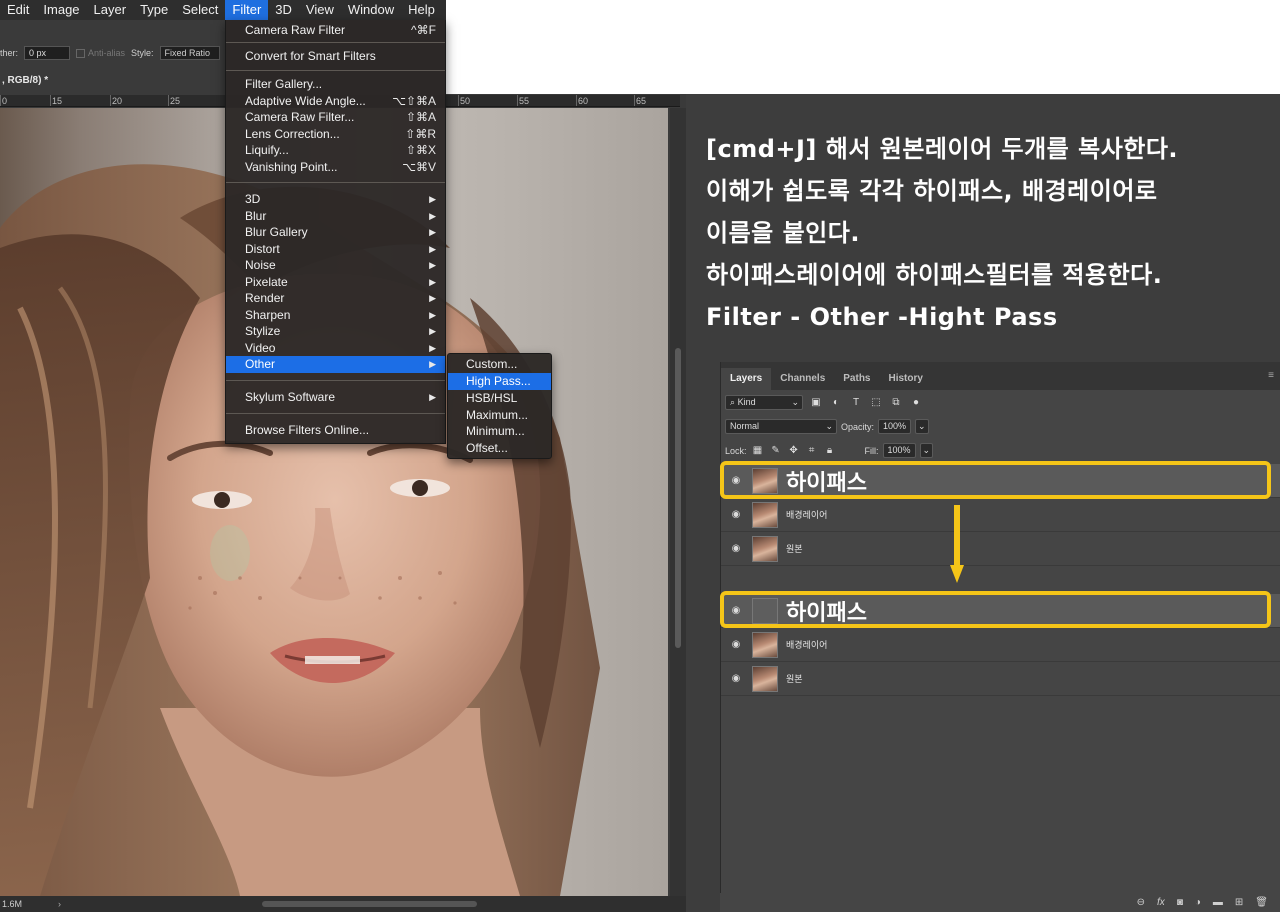  I want to click on menu-item-blur-gallery: Blur Gallery ▶, so click(335, 232).